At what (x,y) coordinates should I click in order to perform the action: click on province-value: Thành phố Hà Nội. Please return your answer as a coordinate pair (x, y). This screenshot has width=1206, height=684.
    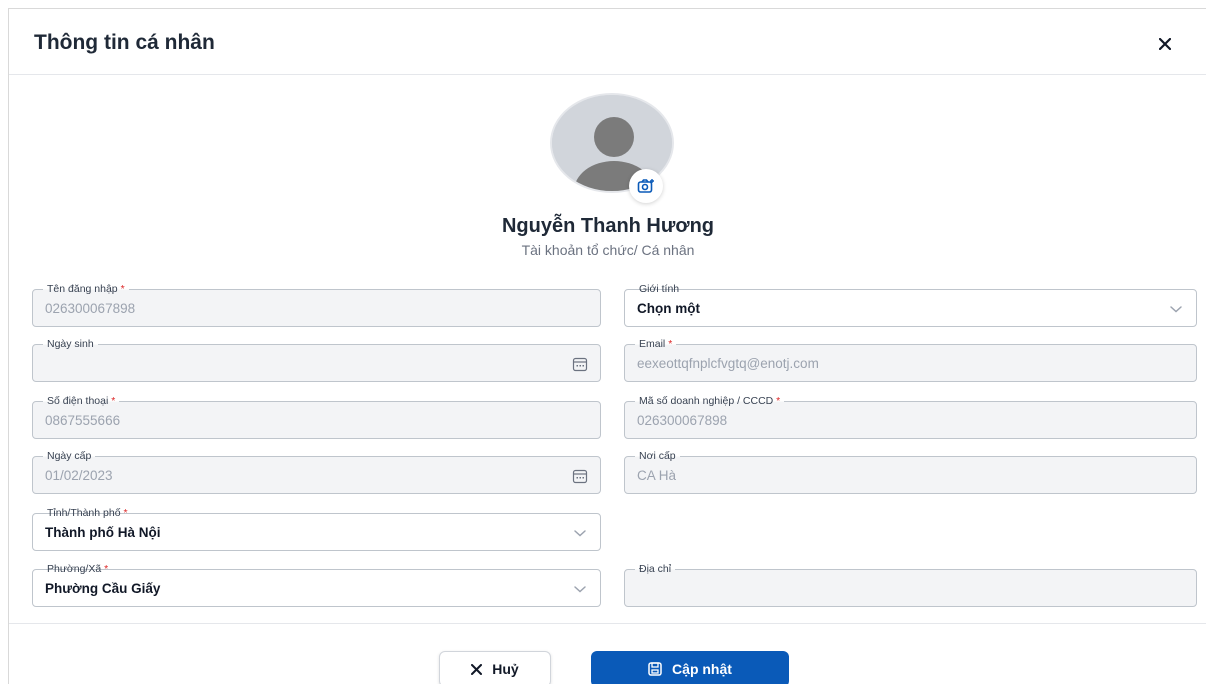
    Looking at the image, I should click on (103, 532).